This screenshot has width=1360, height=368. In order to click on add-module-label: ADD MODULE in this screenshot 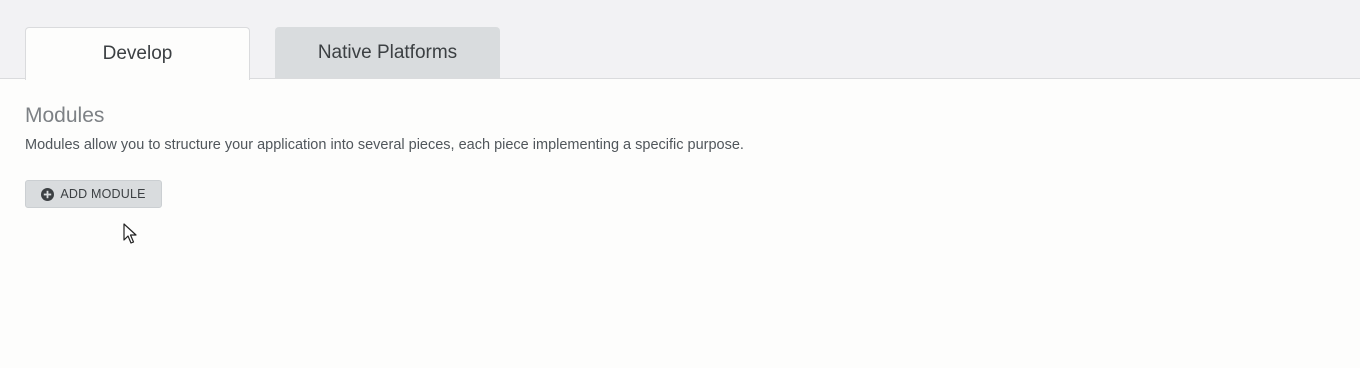, I will do `click(103, 194)`.